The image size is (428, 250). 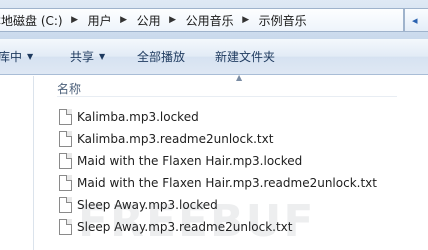 I want to click on list-item: Maid with the Flaxen Hair.mp3.locked, so click(x=218, y=161).